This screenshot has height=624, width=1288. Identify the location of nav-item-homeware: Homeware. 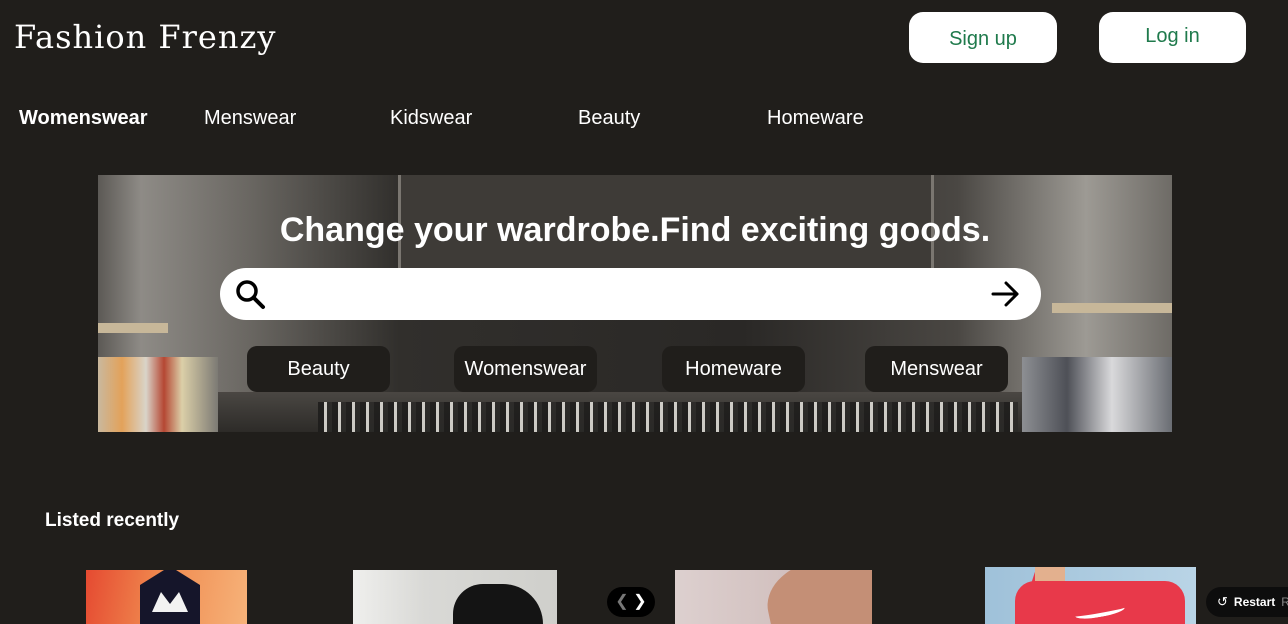
(815, 118).